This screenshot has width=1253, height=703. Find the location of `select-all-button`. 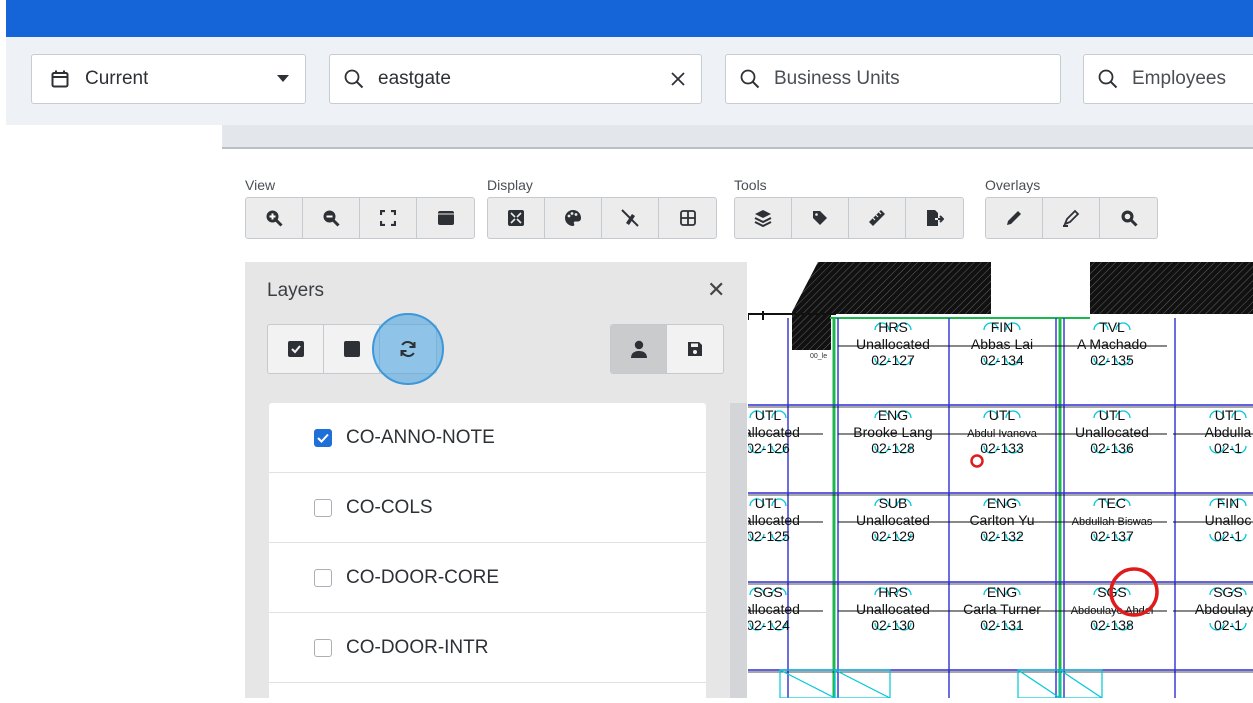

select-all-button is located at coordinates (296, 349).